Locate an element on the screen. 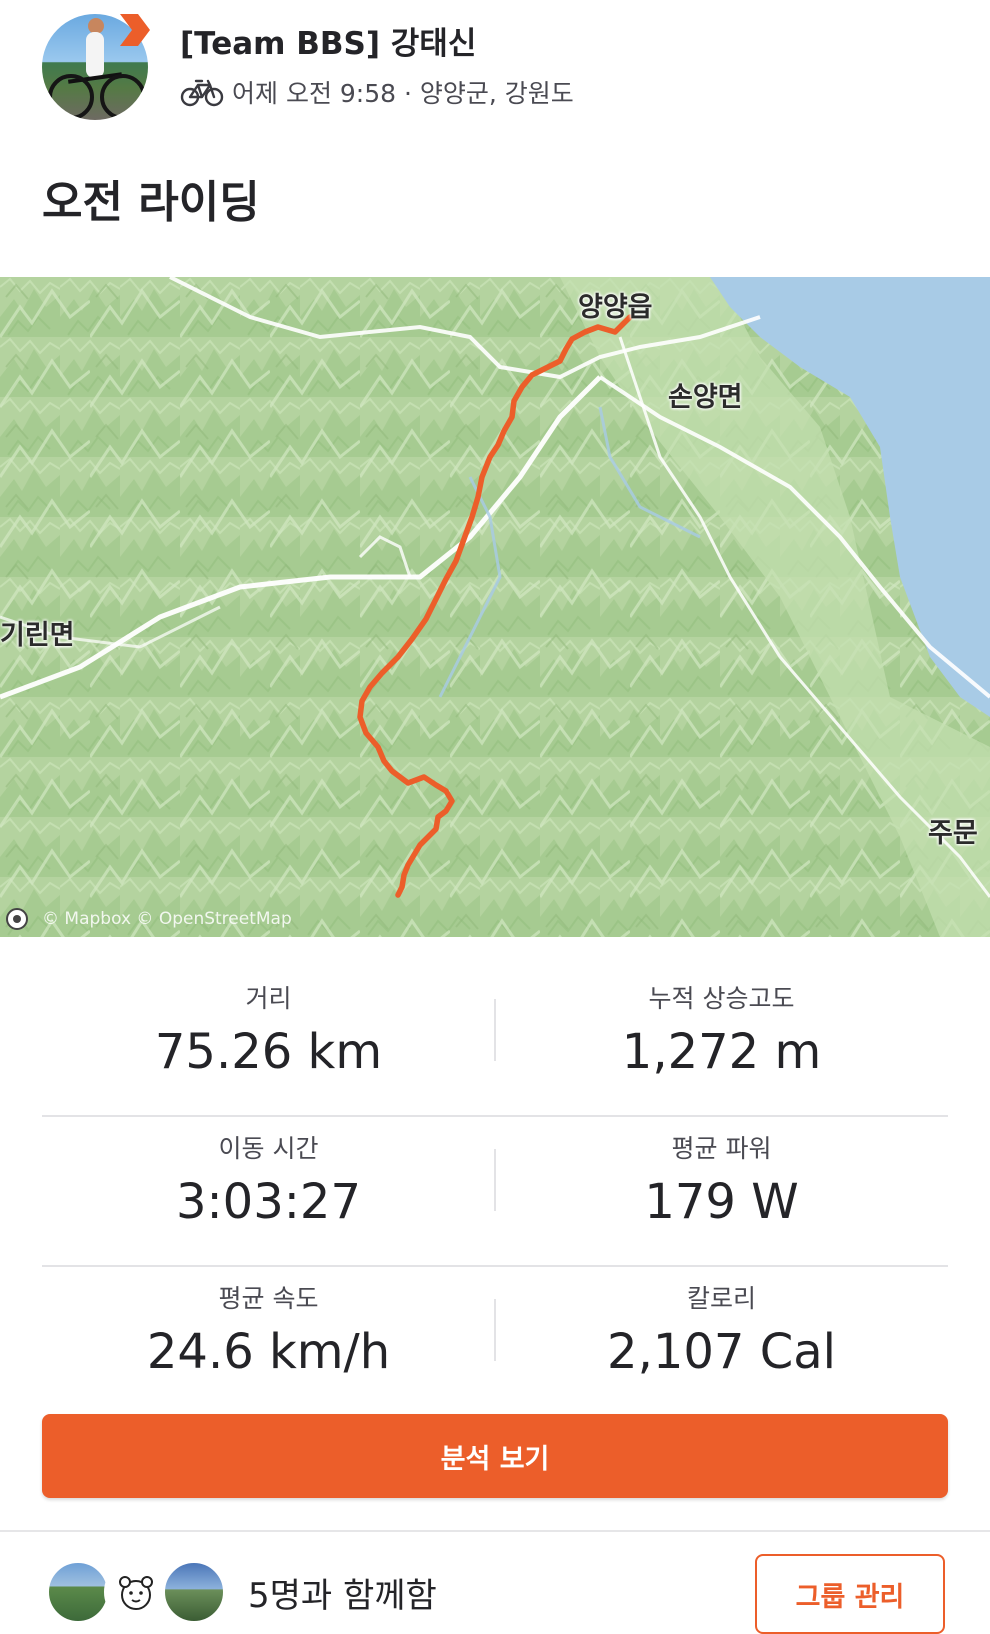 This screenshot has width=990, height=1634. map-label-town: 기린면 is located at coordinates (37, 635).